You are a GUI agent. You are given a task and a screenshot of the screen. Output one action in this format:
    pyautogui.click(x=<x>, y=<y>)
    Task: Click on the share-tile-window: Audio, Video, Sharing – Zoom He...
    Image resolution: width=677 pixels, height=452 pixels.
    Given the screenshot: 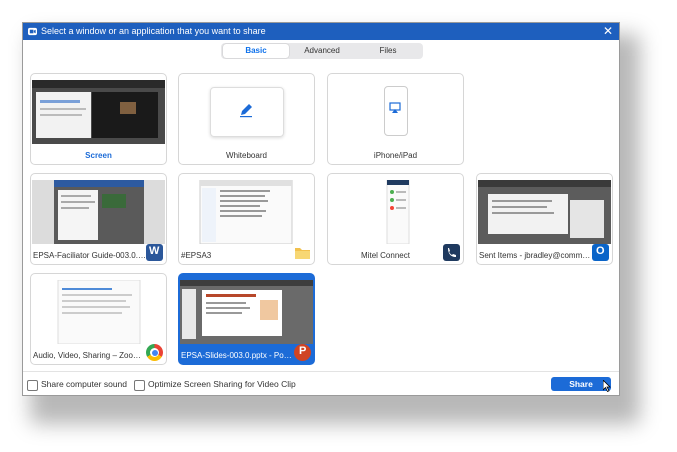 What is the action you would take?
    pyautogui.click(x=98, y=319)
    